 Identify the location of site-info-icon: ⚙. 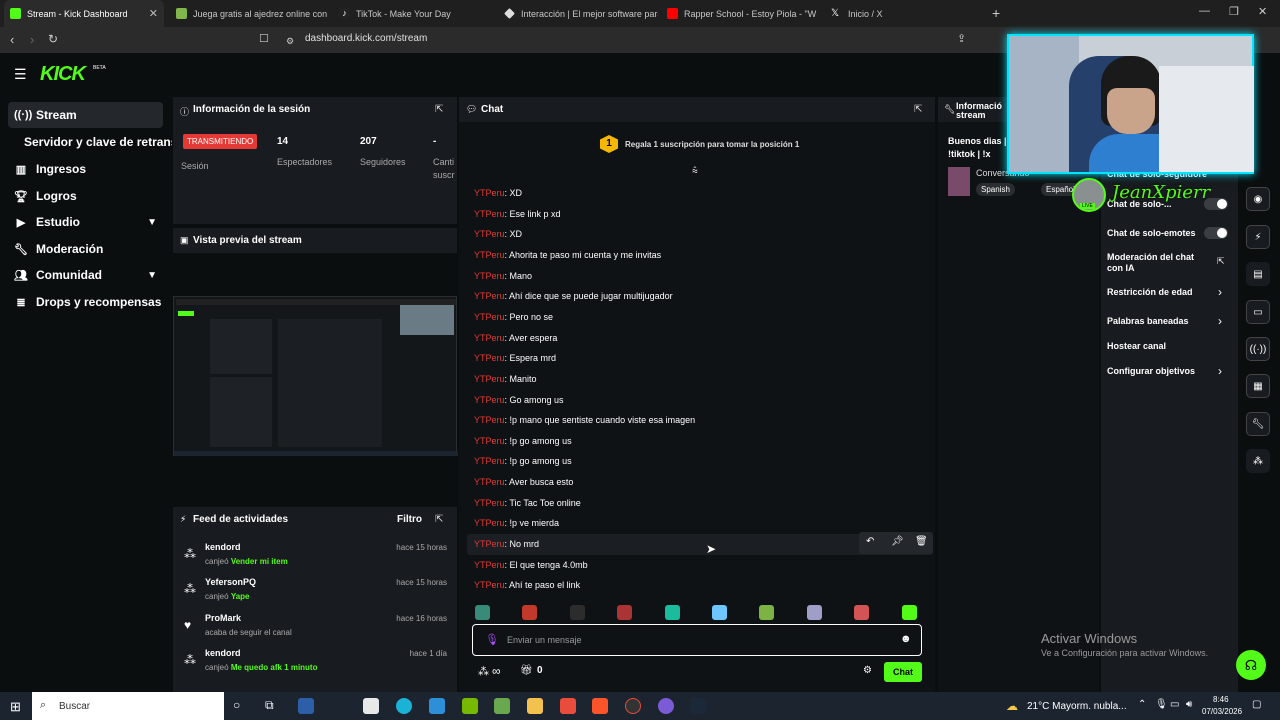
(290, 41).